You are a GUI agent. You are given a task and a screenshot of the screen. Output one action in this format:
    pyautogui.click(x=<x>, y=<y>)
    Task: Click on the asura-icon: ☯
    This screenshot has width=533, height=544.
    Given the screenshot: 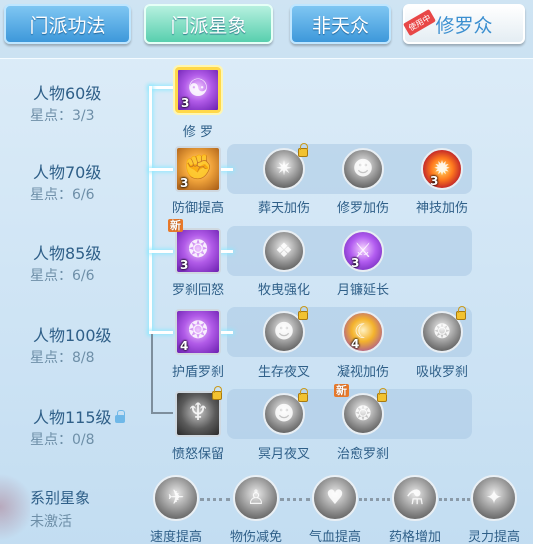 What is the action you would take?
    pyautogui.click(x=198, y=88)
    